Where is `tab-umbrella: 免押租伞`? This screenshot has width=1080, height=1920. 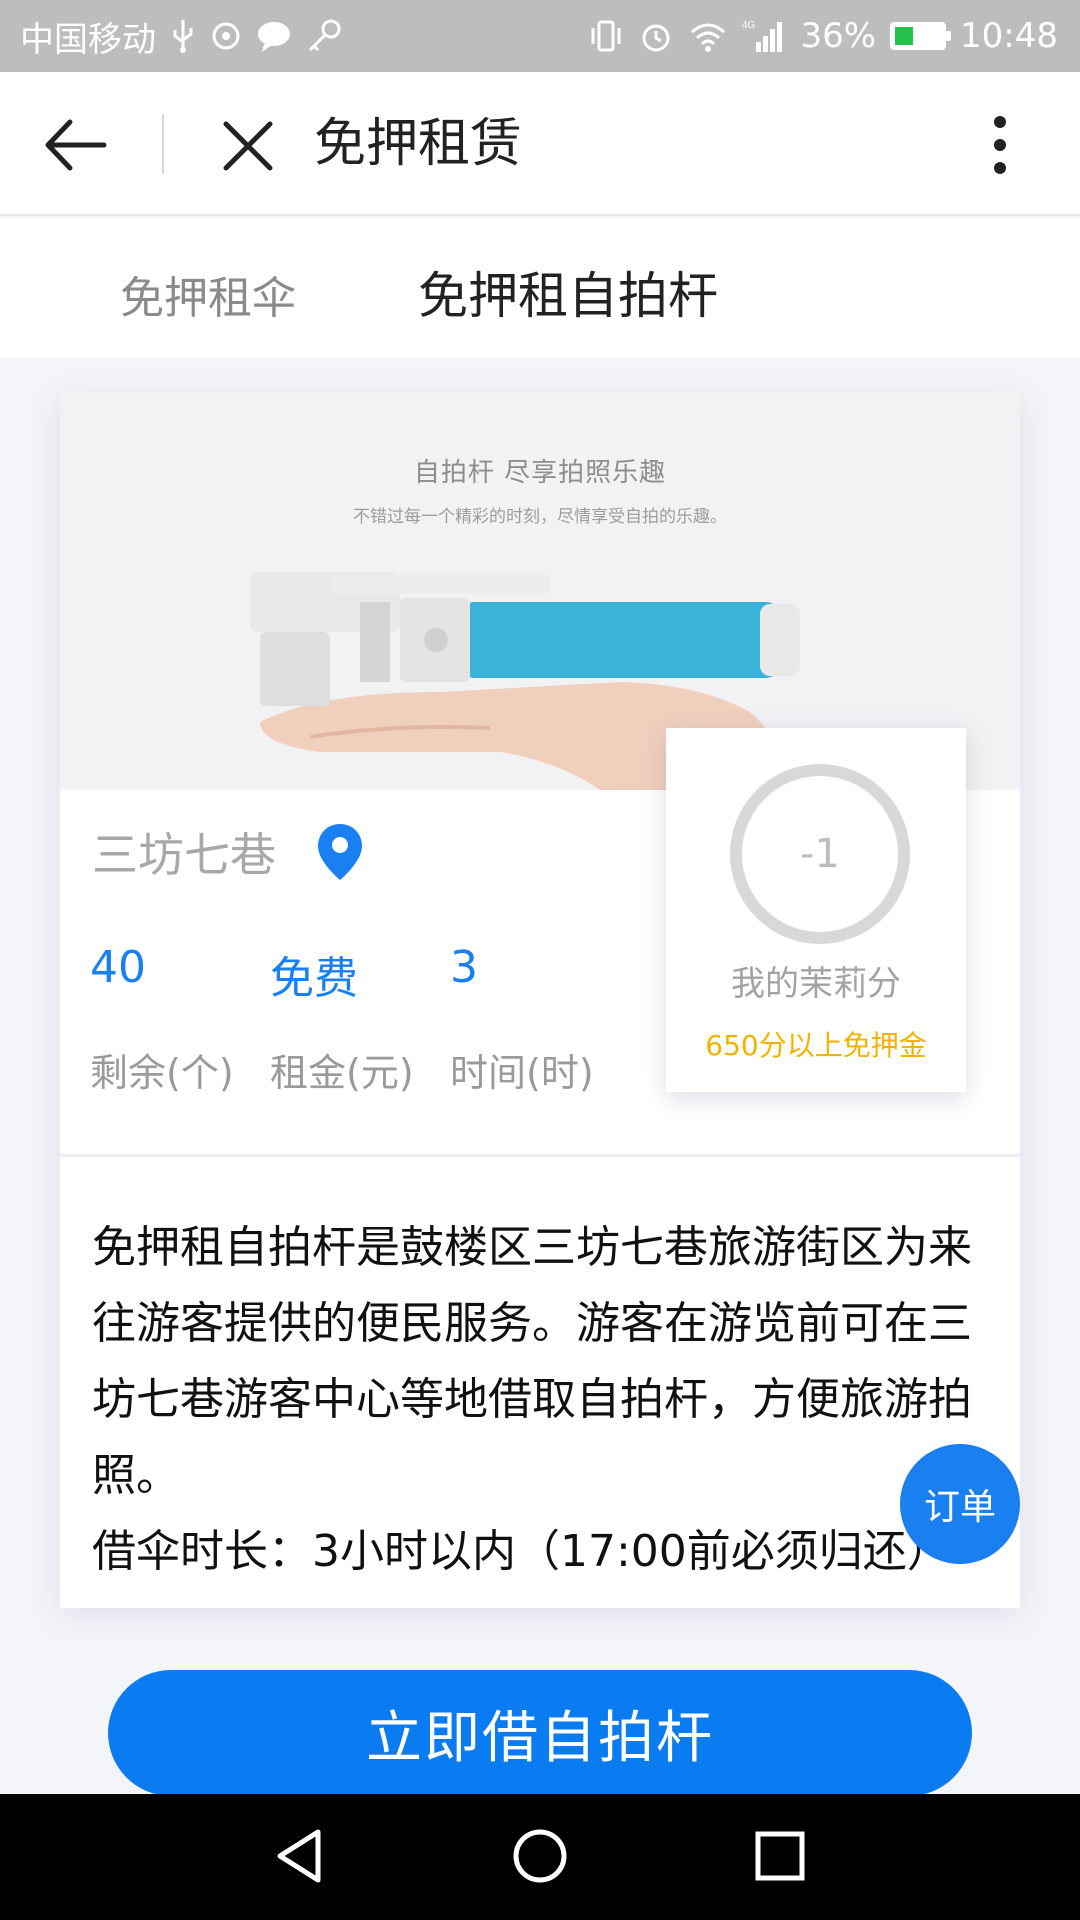 tab-umbrella: 免押租伞 is located at coordinates (208, 294).